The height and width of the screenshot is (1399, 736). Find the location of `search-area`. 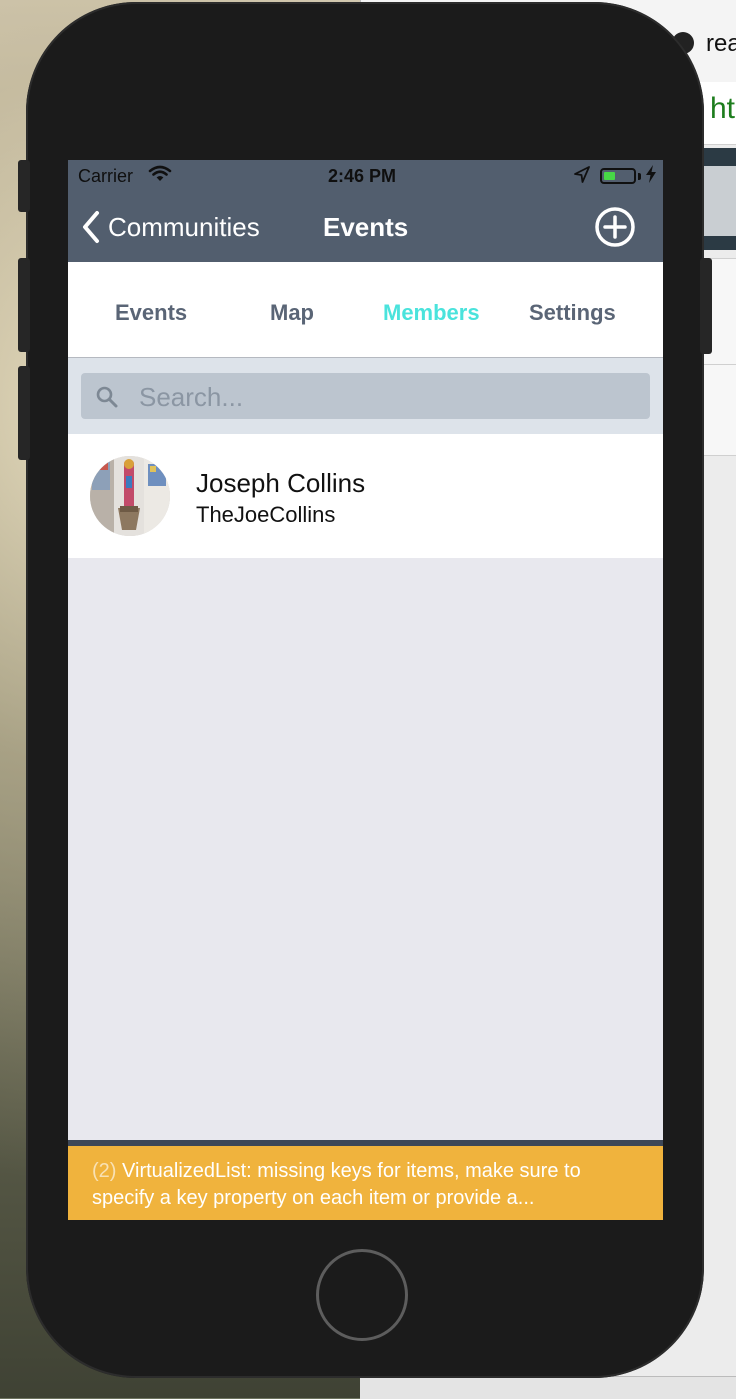

search-area is located at coordinates (365, 396).